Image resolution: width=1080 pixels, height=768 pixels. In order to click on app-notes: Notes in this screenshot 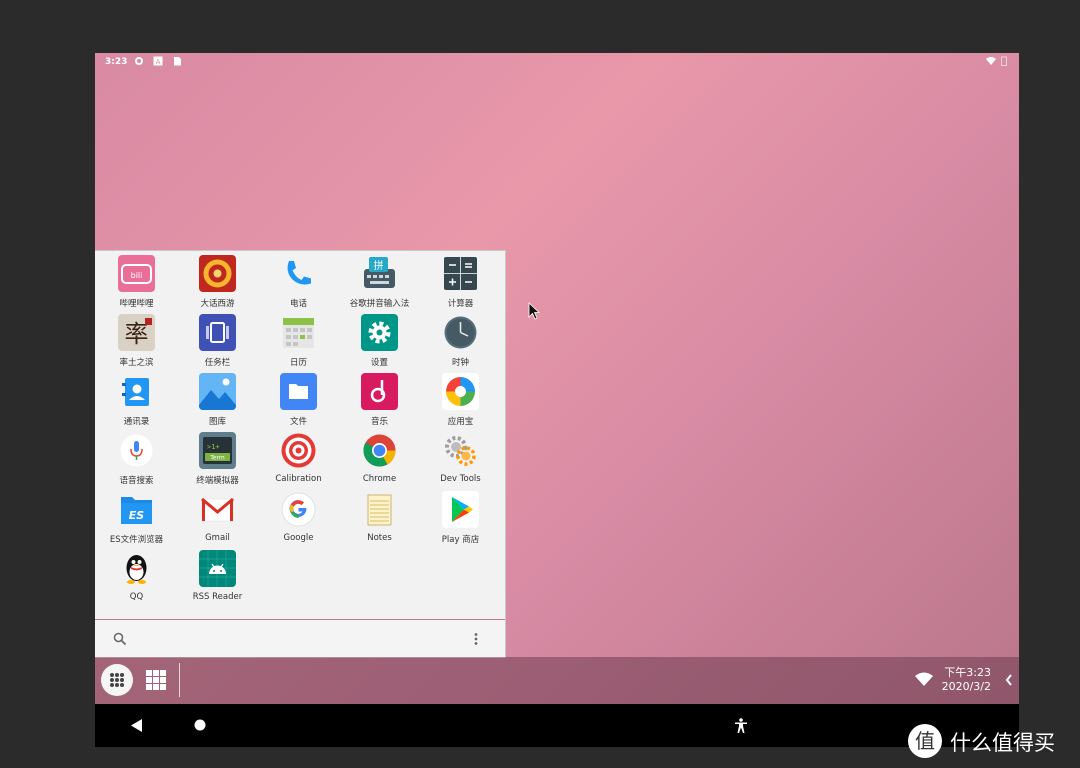, I will do `click(379, 516)`.